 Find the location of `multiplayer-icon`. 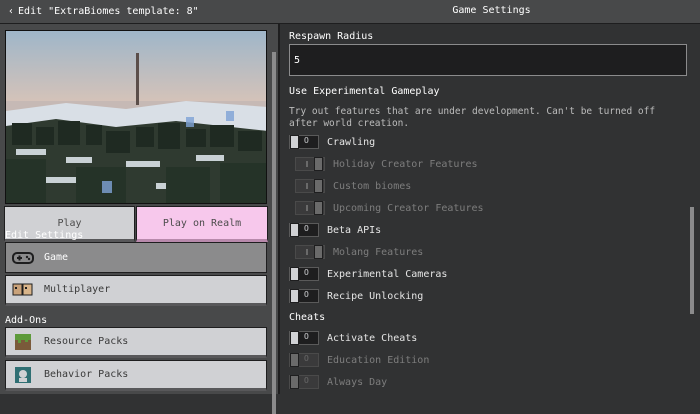

multiplayer-icon is located at coordinates (23, 290).